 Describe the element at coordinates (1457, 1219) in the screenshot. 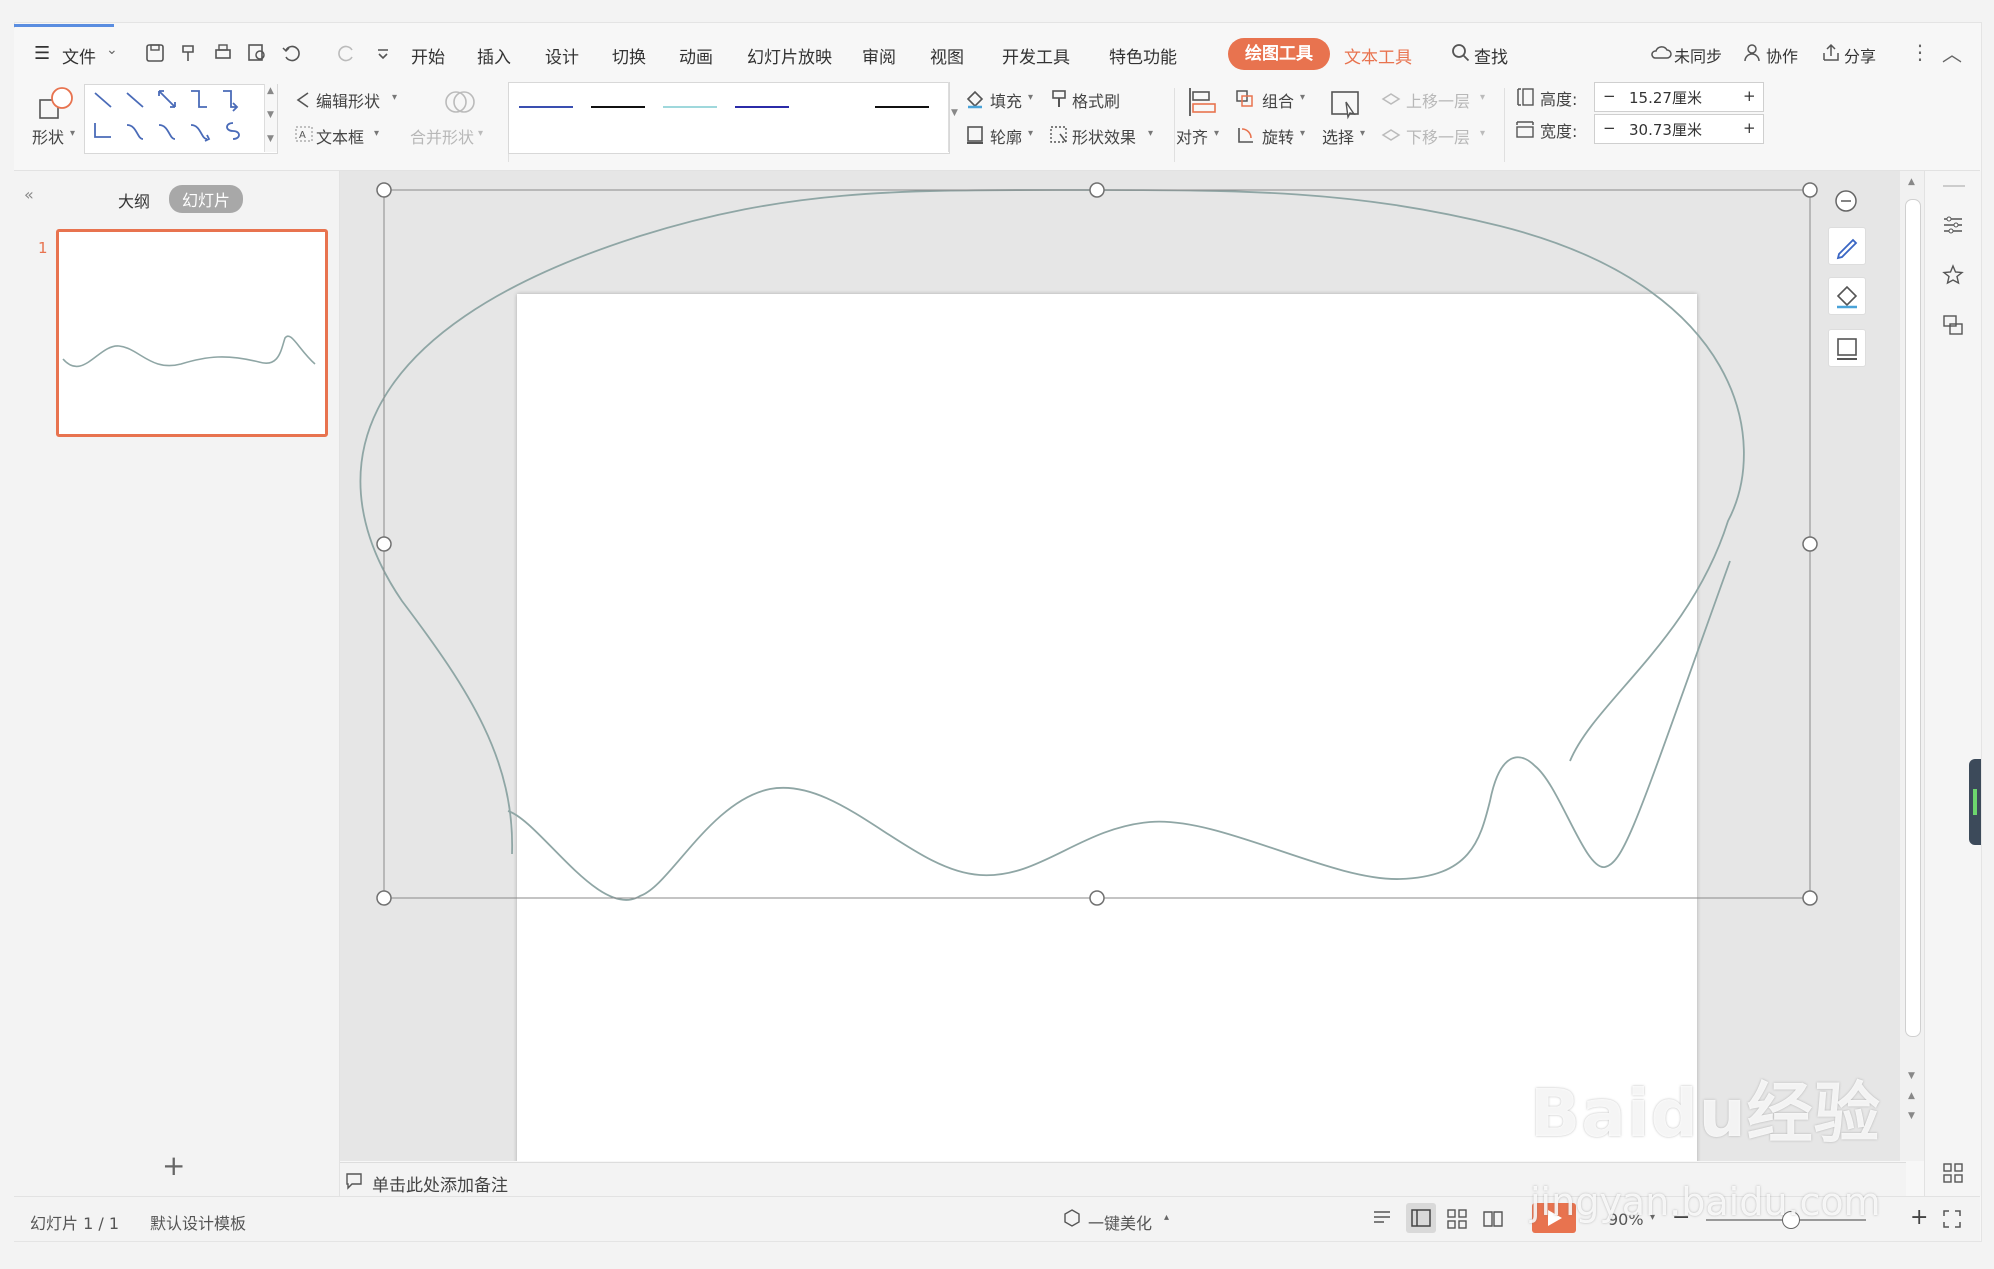

I see `slide-sorter-icon` at that location.